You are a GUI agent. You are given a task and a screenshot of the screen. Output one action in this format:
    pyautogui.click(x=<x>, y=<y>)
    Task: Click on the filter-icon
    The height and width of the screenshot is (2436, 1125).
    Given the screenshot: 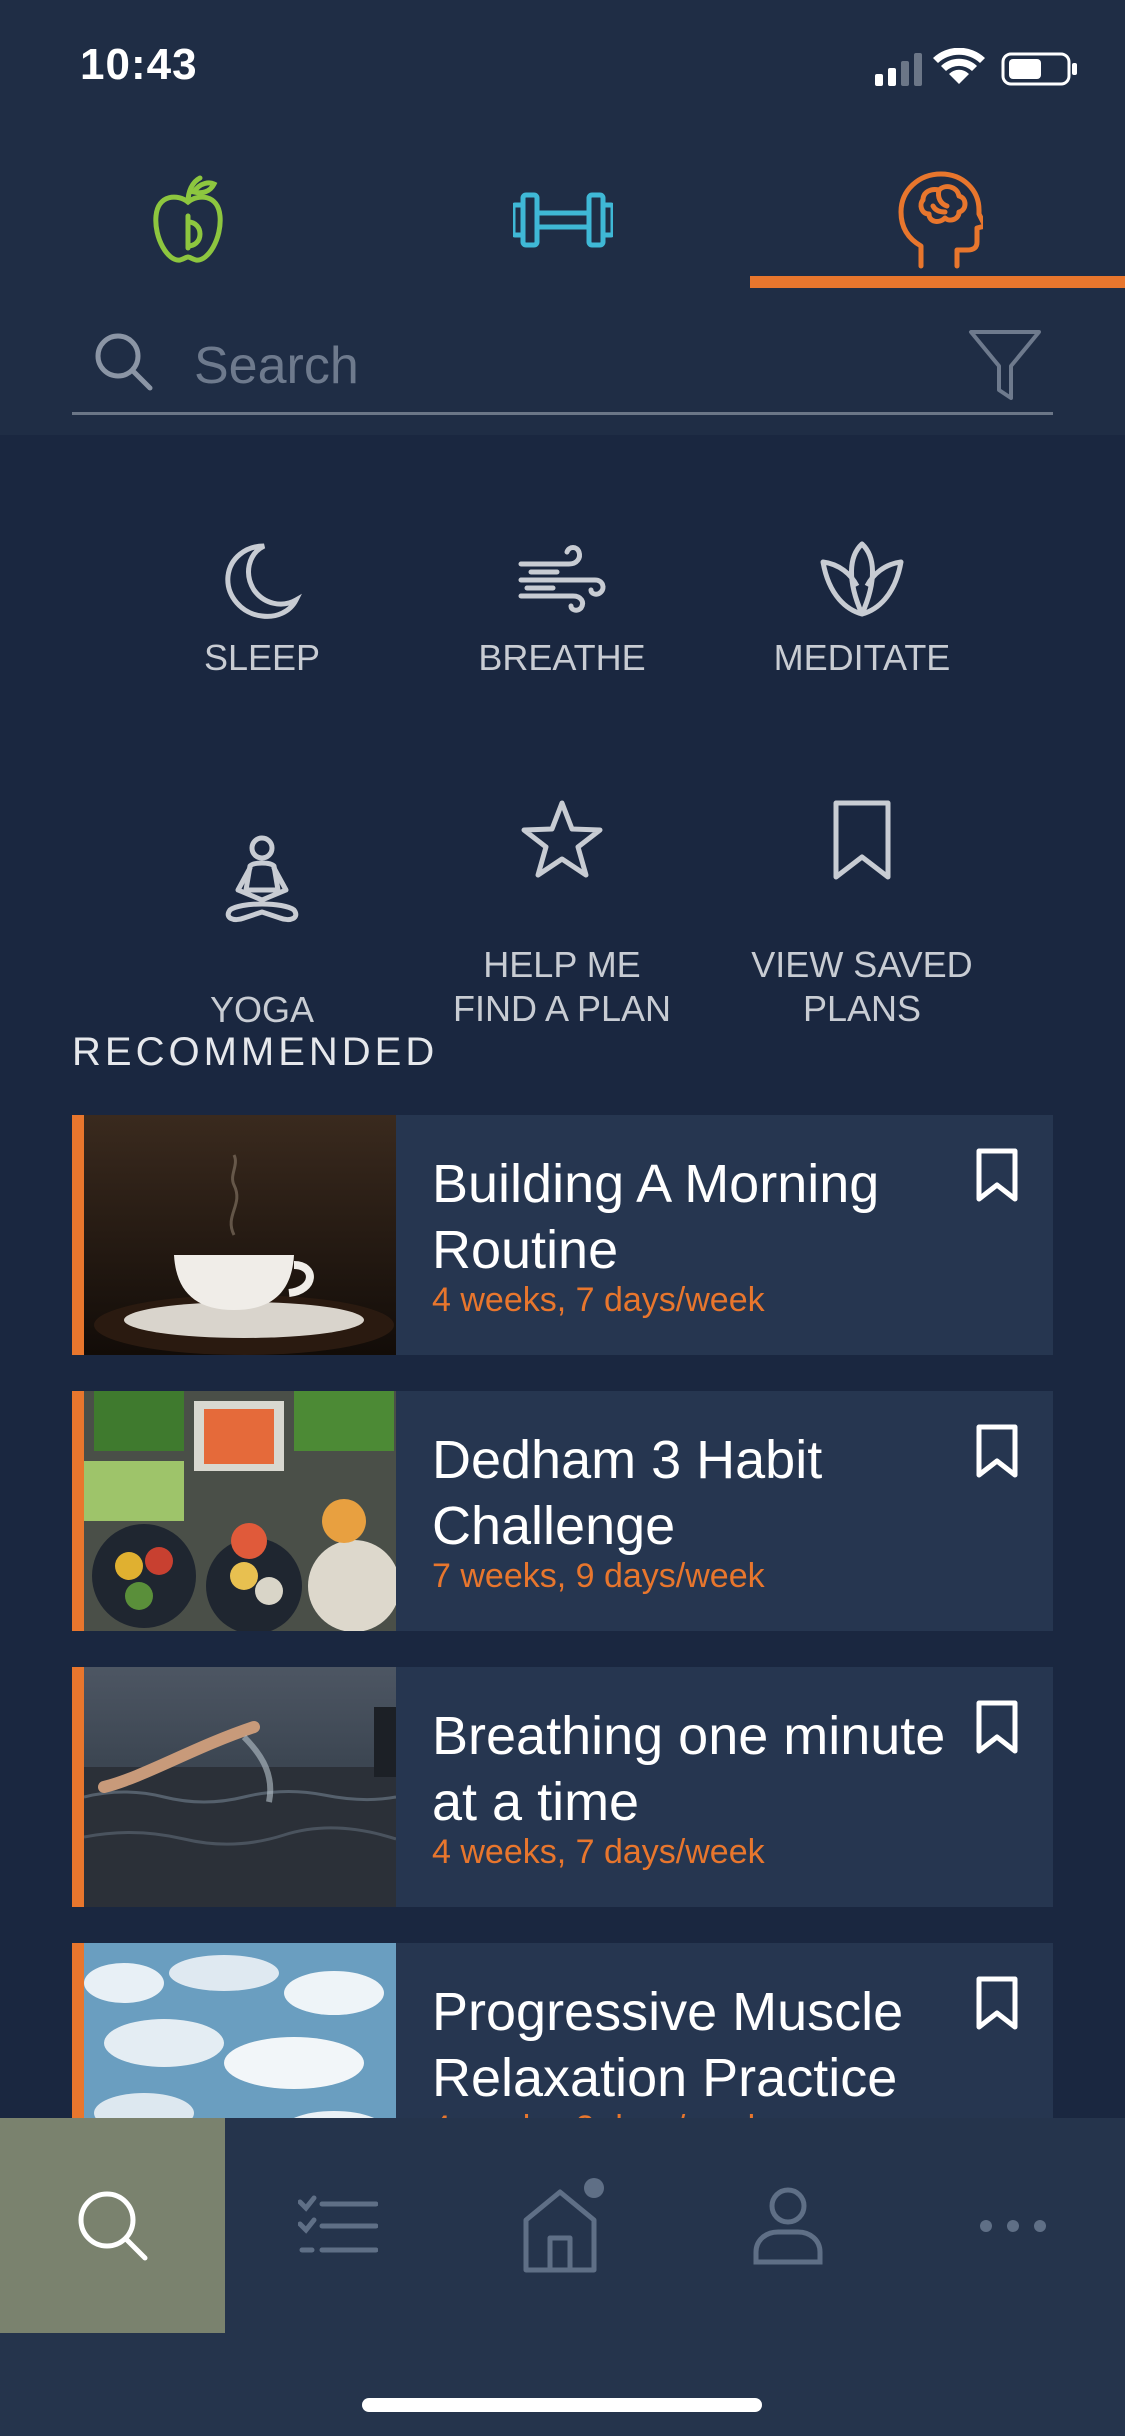 What is the action you would take?
    pyautogui.click(x=1005, y=364)
    